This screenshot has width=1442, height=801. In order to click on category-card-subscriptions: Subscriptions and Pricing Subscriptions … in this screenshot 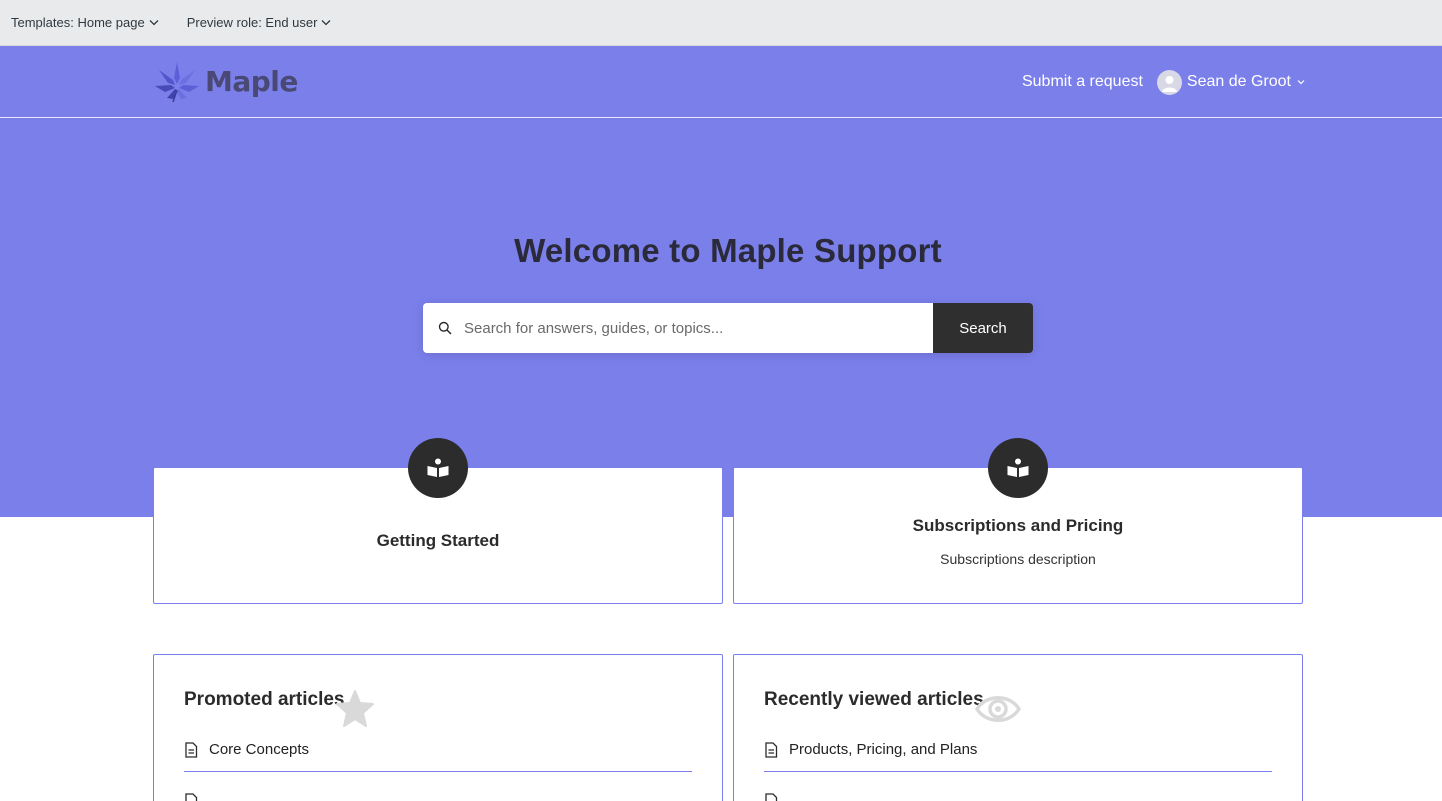, I will do `click(1018, 521)`.